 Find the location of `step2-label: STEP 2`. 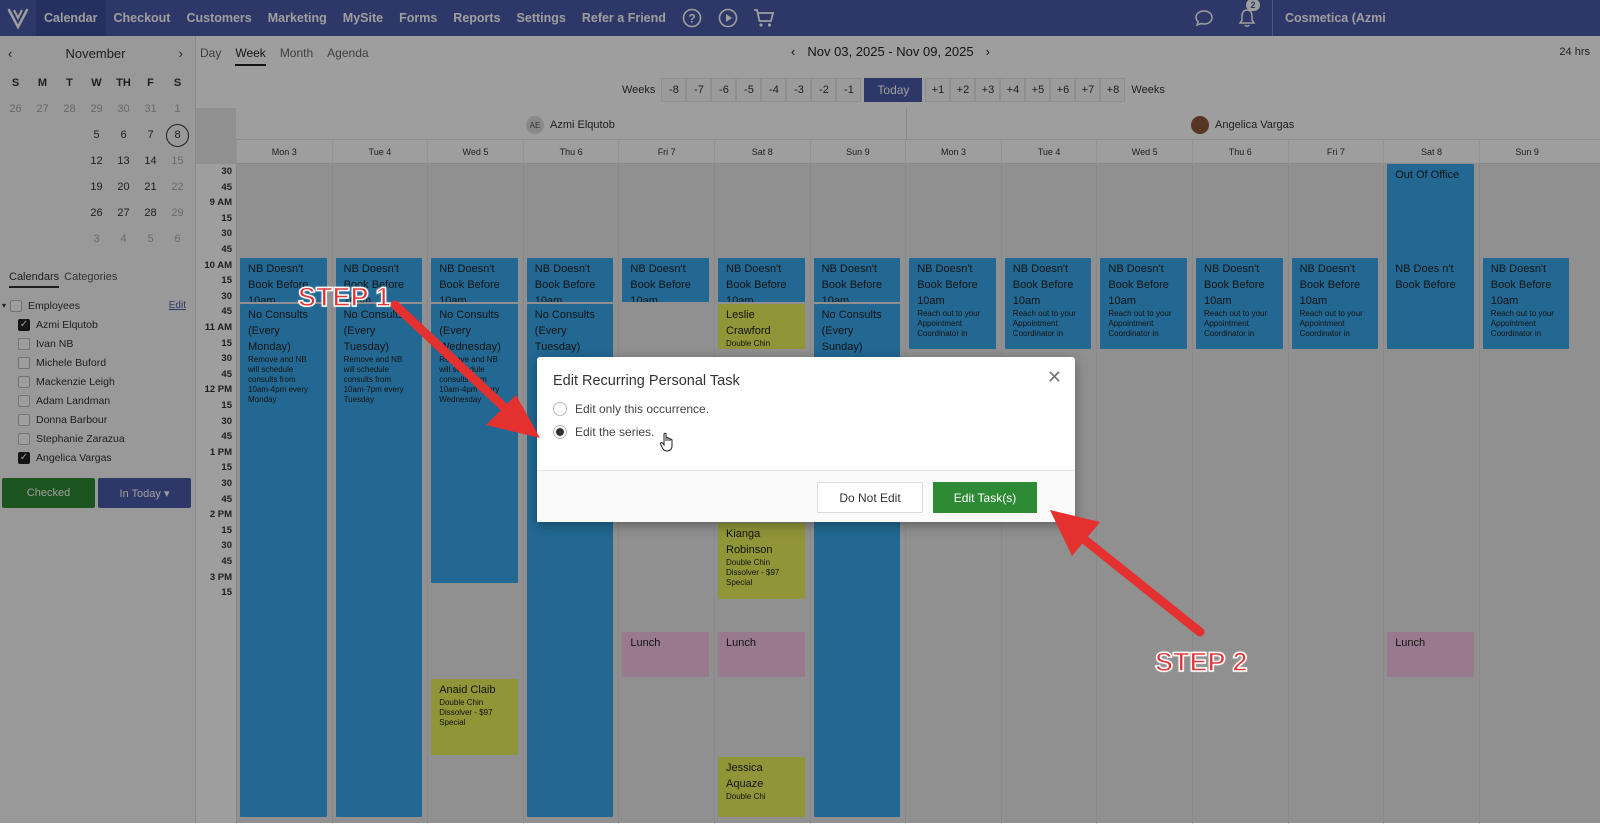

step2-label: STEP 2 is located at coordinates (1201, 662).